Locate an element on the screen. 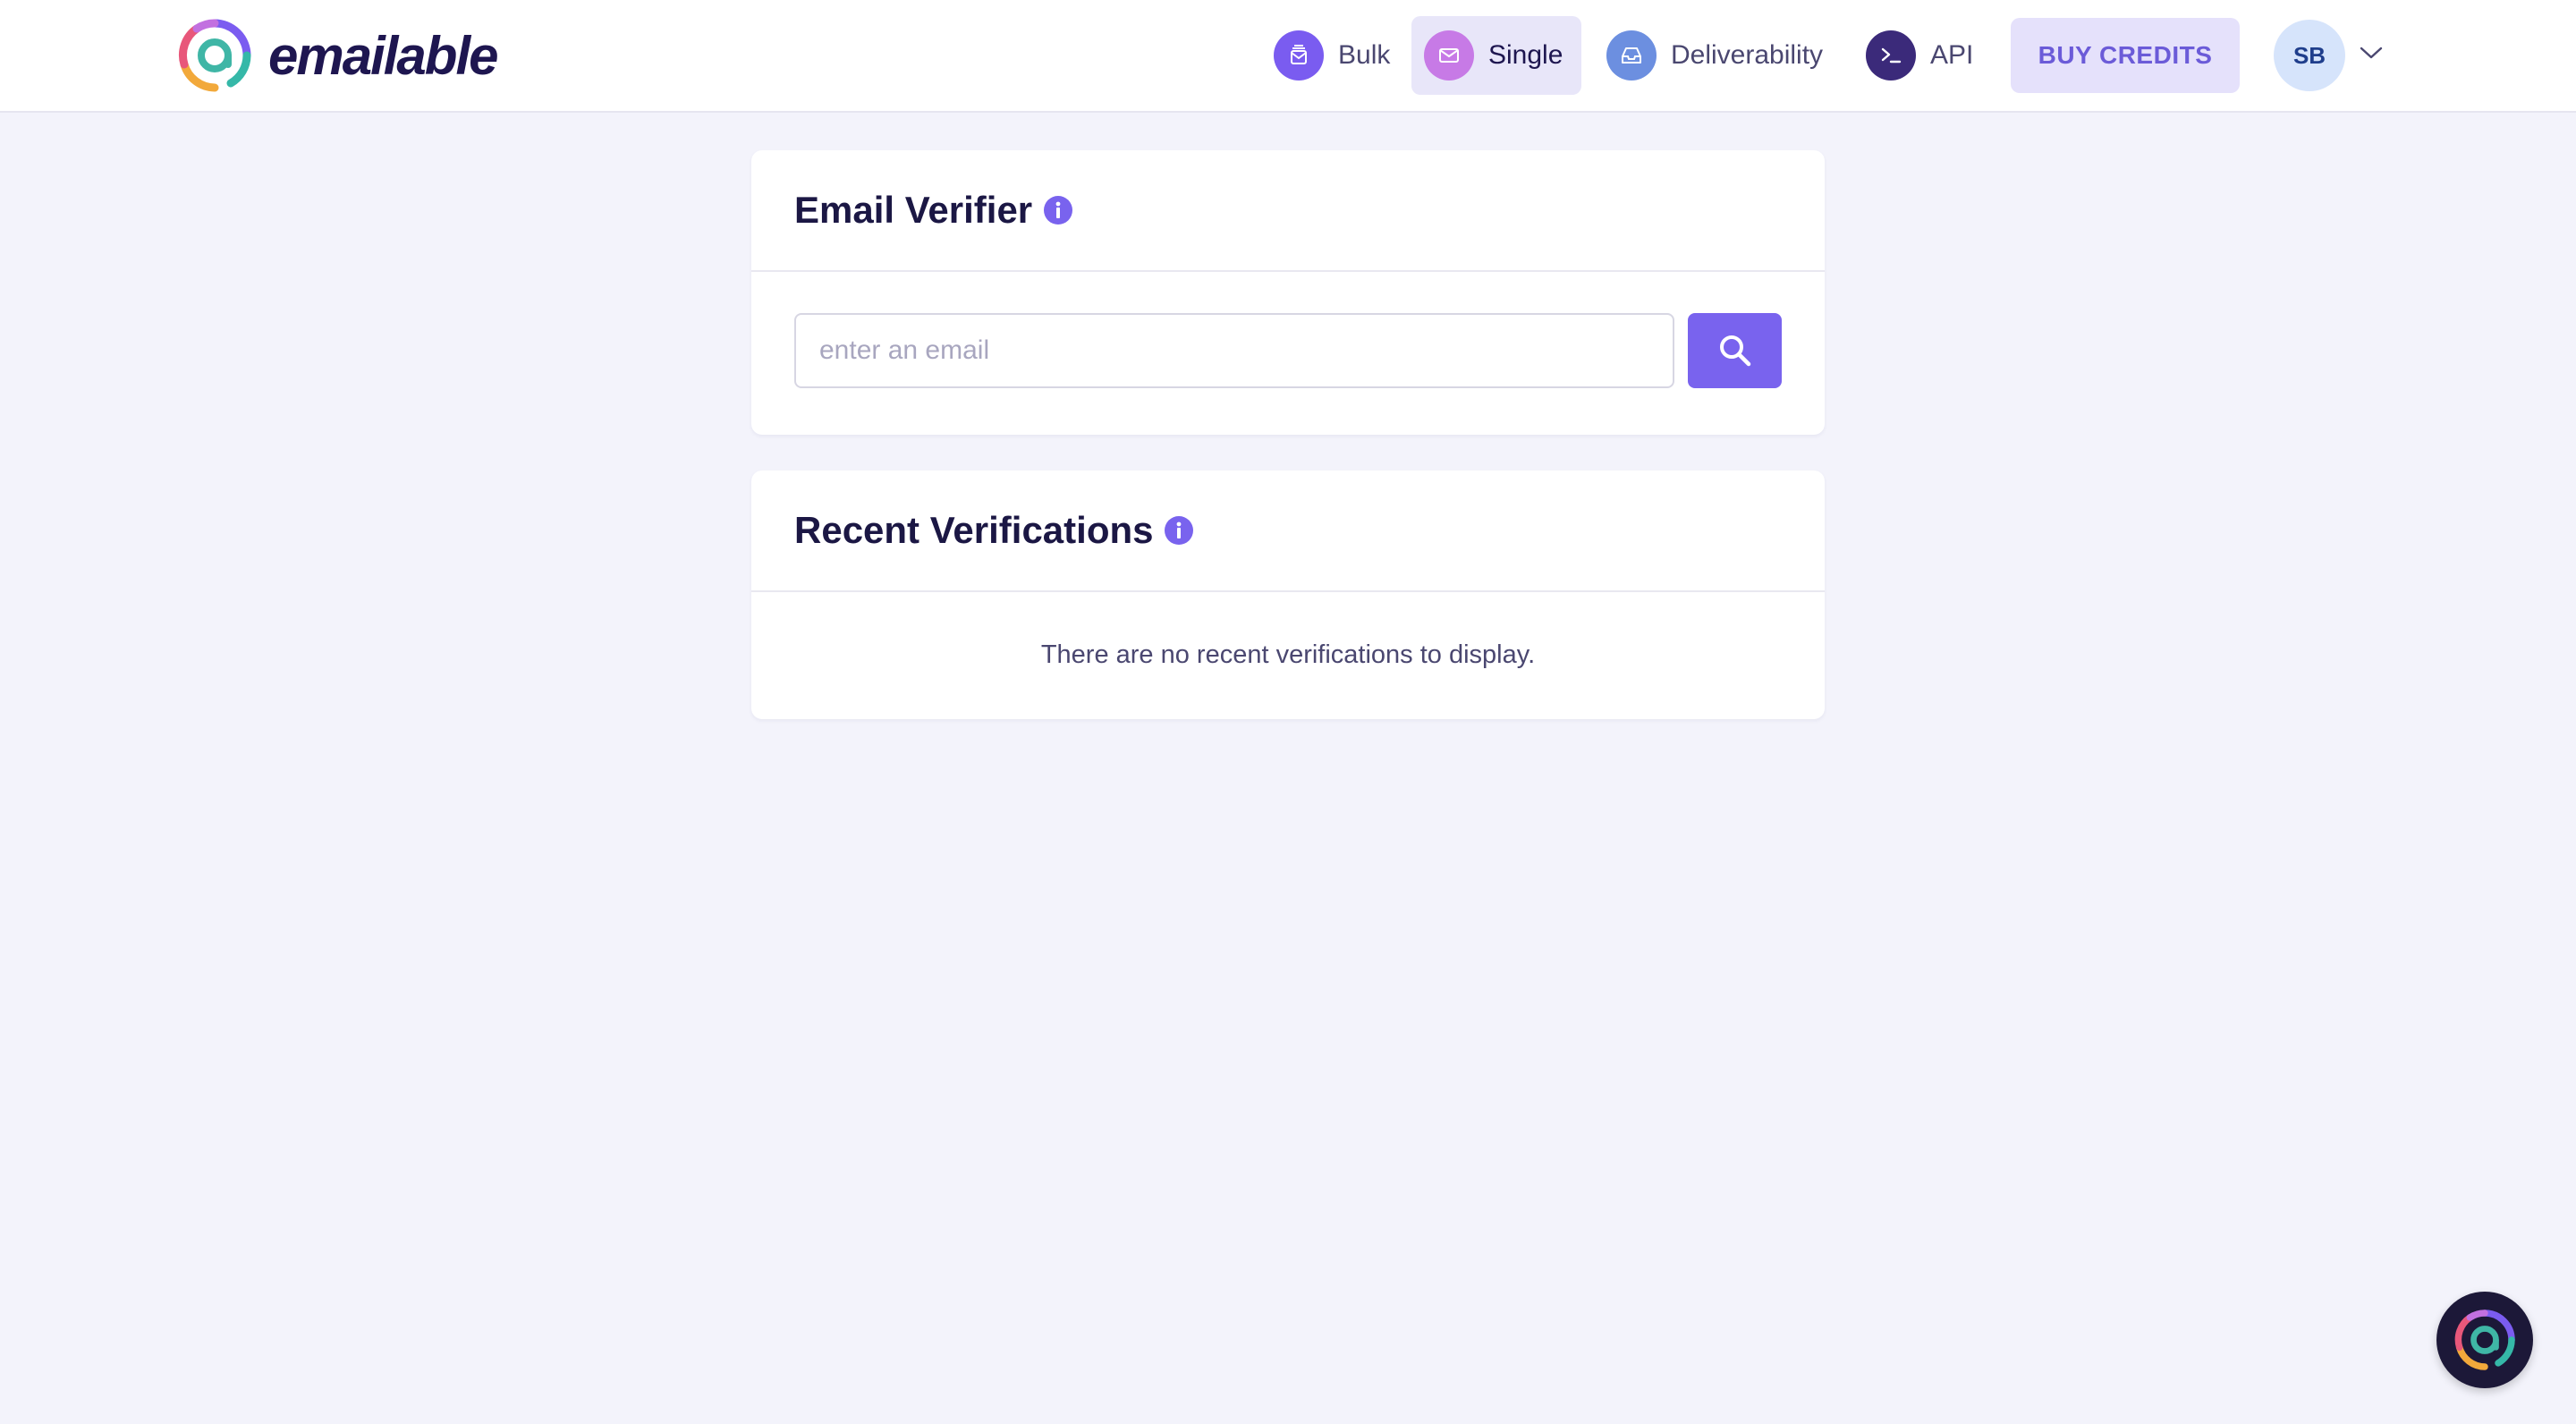  search-icon is located at coordinates (1734, 351).